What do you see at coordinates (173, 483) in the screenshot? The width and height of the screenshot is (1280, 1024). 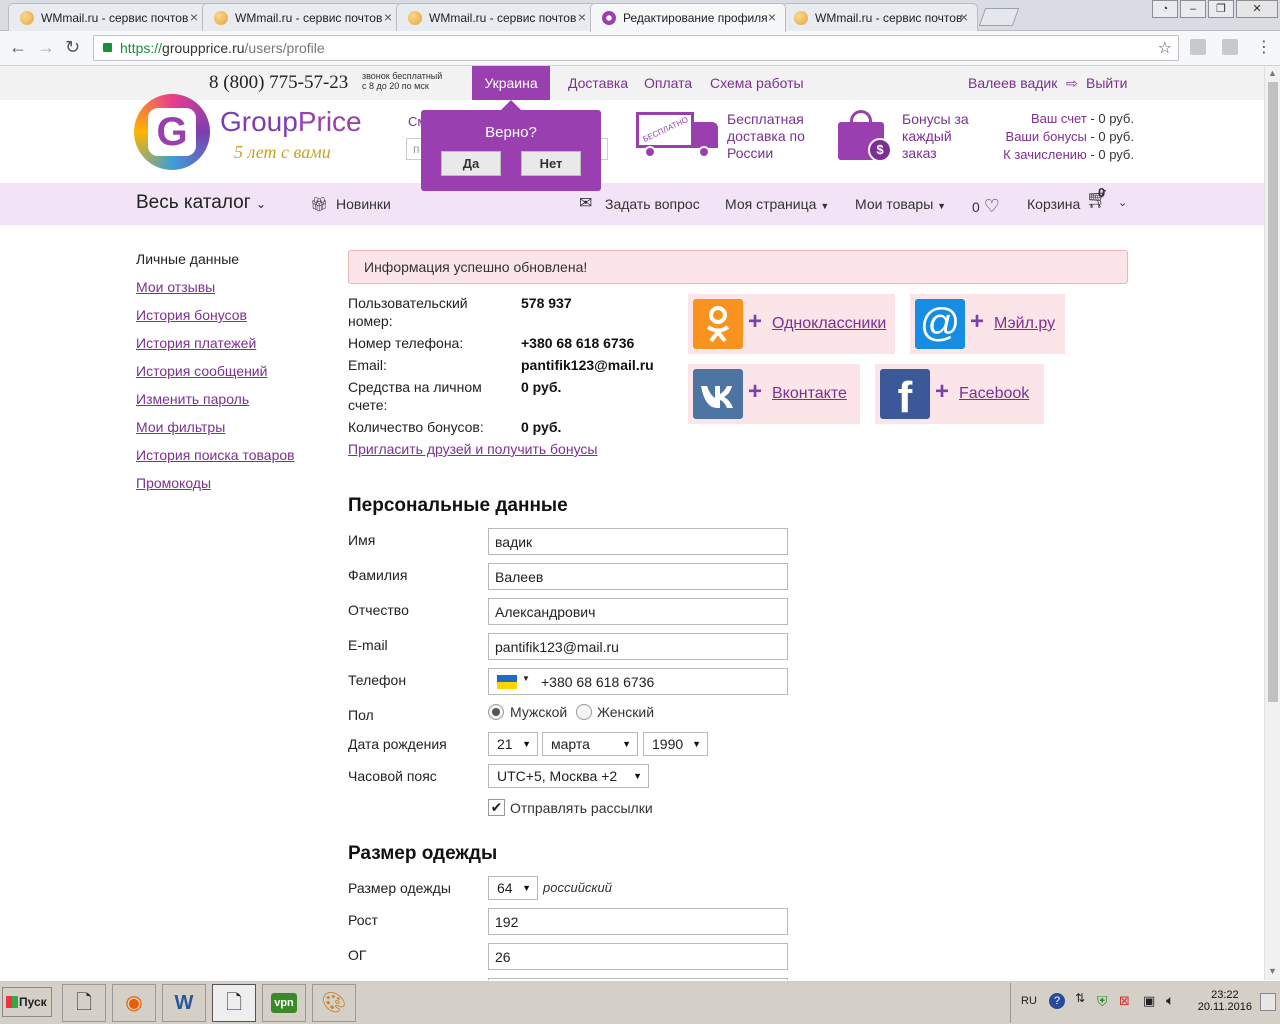 I see `sidebar-item-promocodes: Промокоды` at bounding box center [173, 483].